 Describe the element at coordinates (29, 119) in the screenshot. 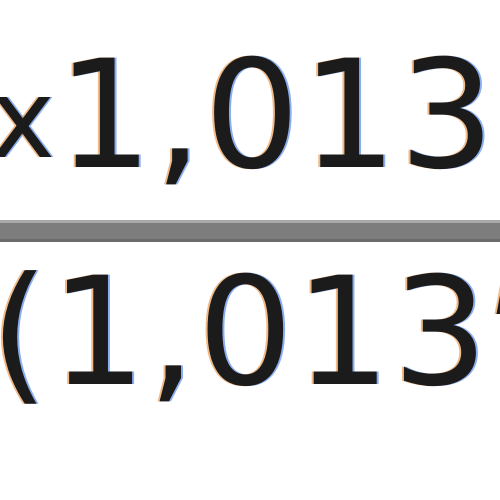

I see `multiplication-sign: x` at that location.